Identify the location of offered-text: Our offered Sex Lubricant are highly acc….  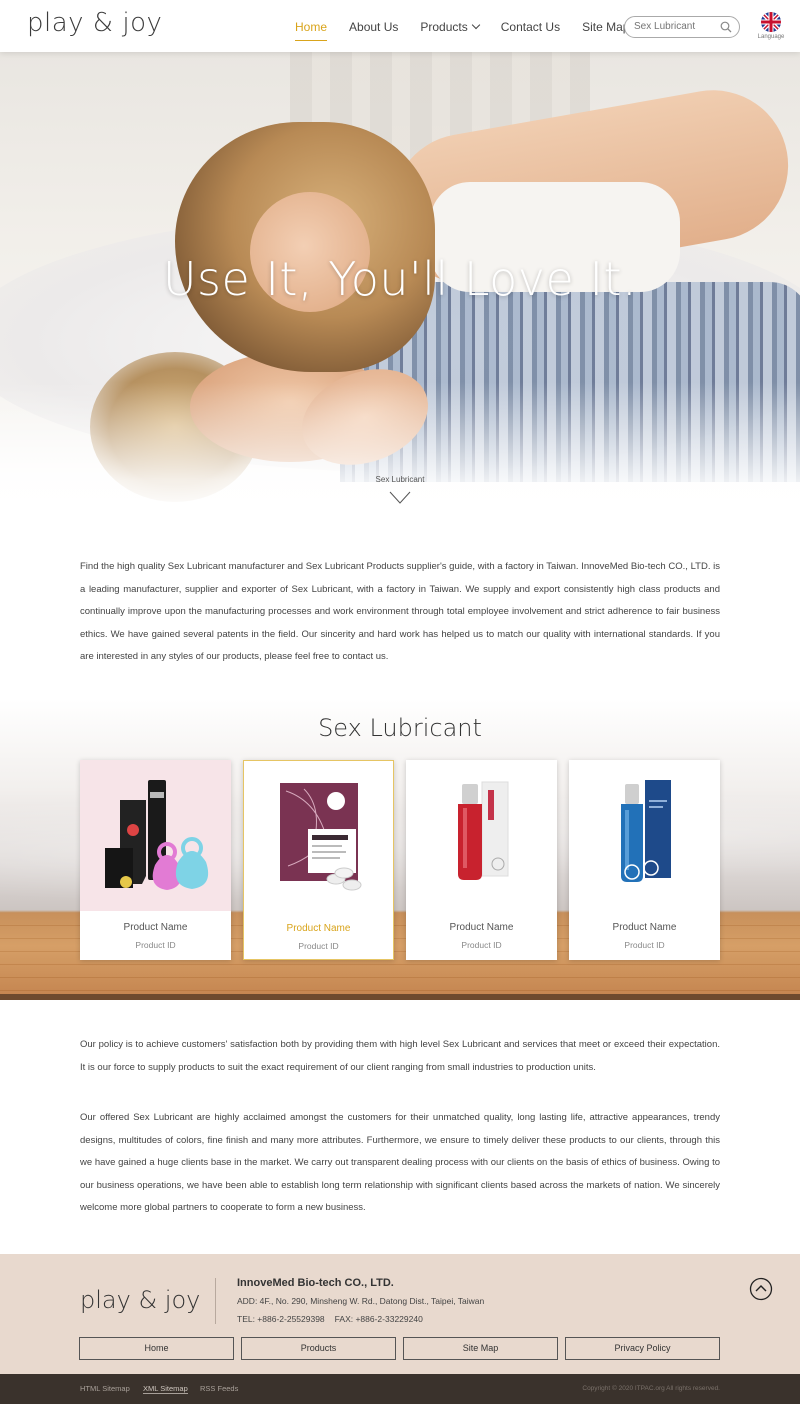
(400, 1163).